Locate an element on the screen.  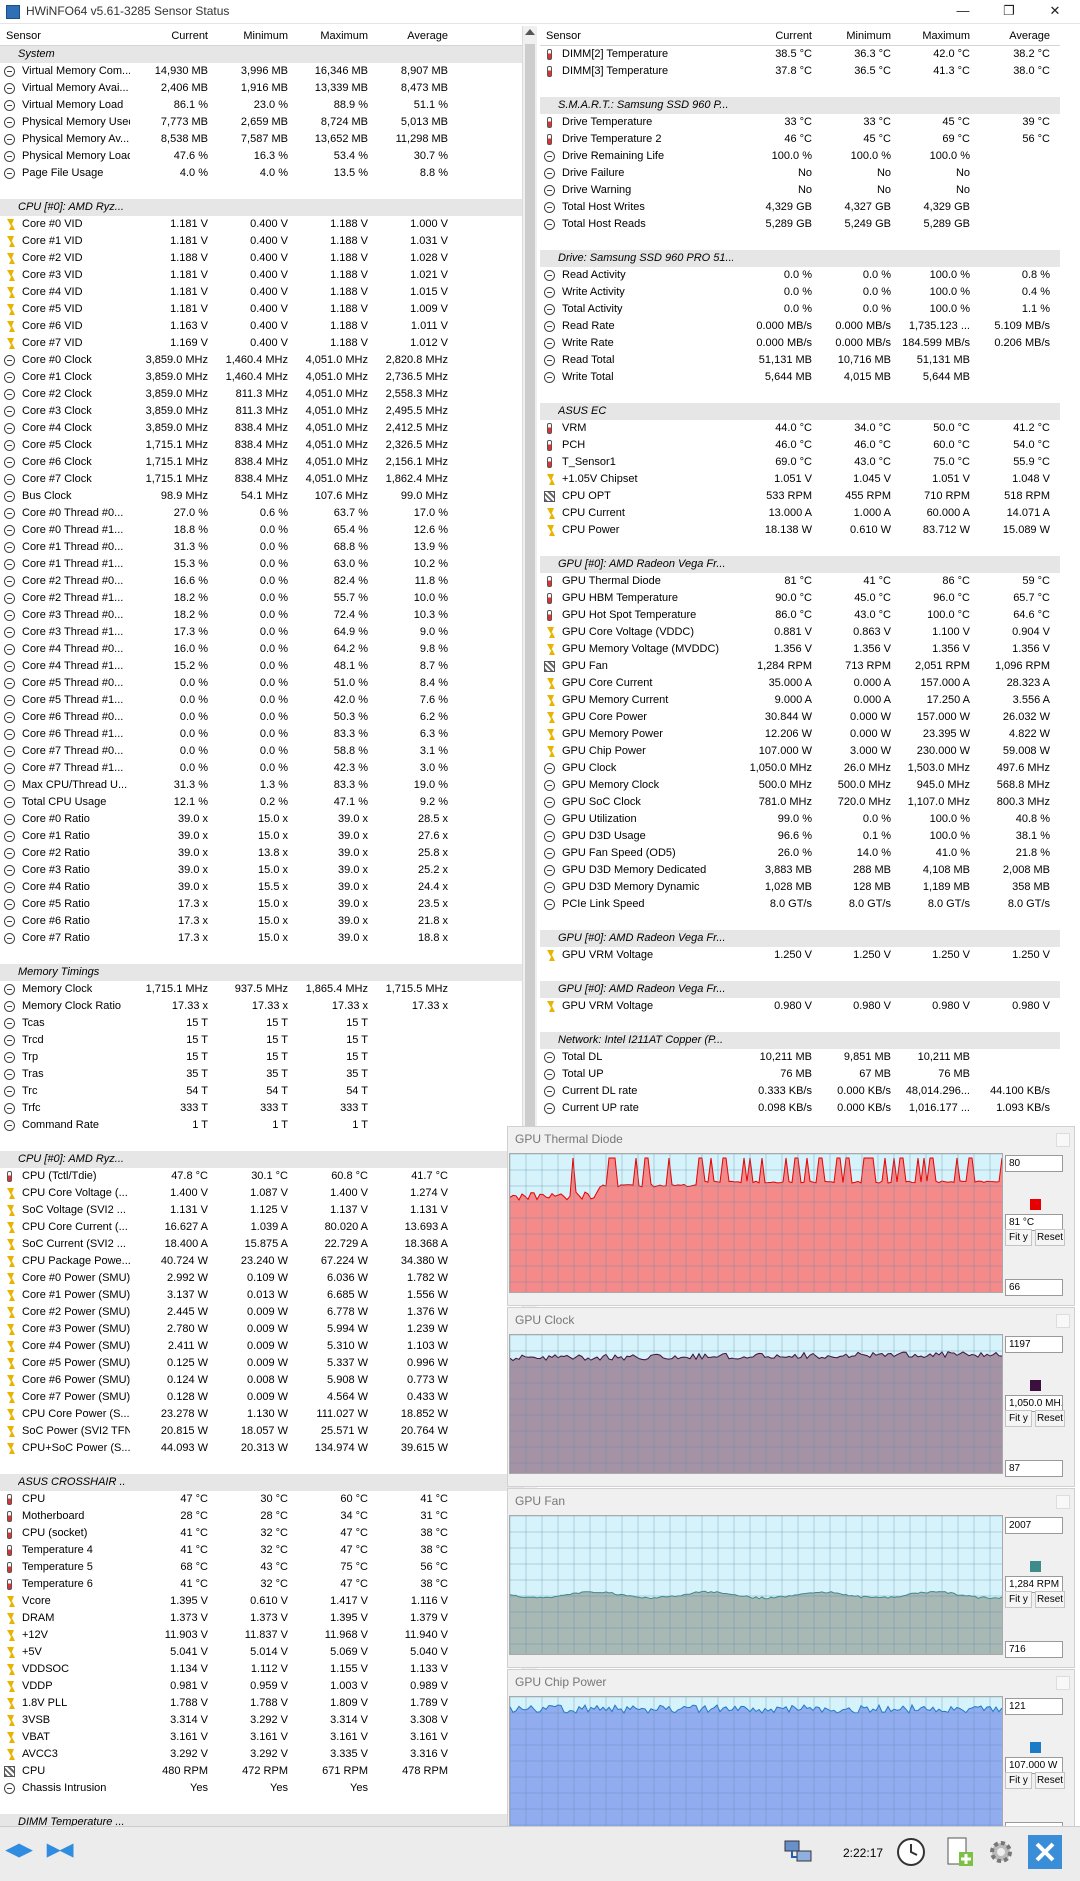
sensor-row-tcas: Tcas 15 T 15 T 15 T is located at coordinates (261, 1023).